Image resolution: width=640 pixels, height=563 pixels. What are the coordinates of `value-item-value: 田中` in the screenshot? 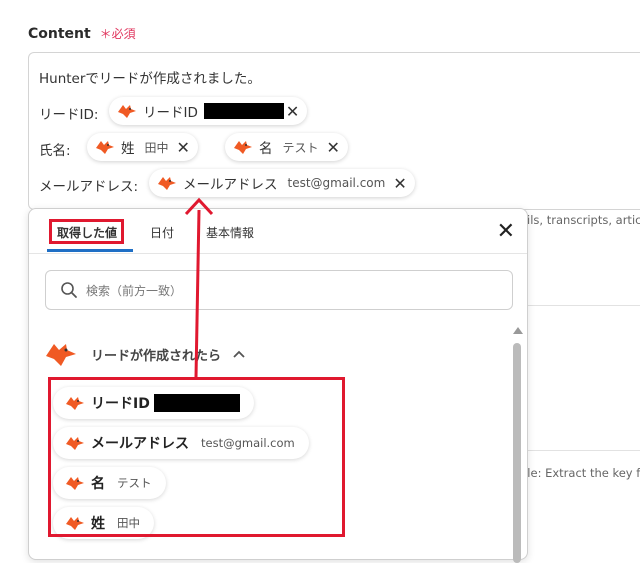 It's located at (128, 523).